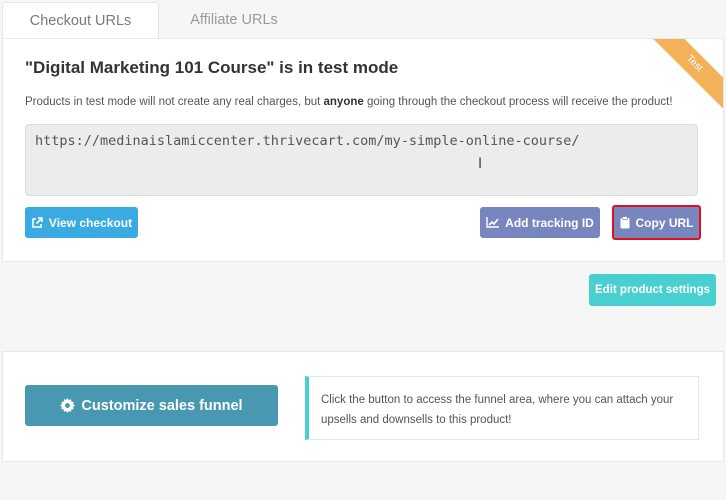 The image size is (726, 500). I want to click on copy-url-button: Copy URL, so click(656, 222).